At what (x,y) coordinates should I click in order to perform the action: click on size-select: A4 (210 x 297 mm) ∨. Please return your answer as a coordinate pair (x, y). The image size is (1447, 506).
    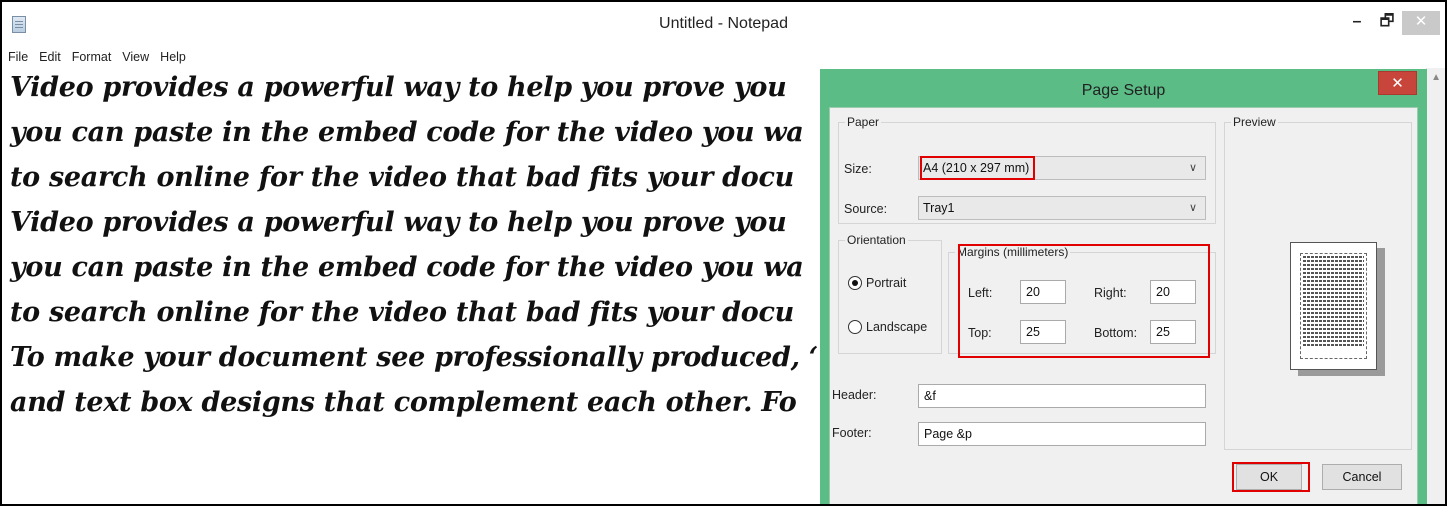
    Looking at the image, I should click on (1062, 168).